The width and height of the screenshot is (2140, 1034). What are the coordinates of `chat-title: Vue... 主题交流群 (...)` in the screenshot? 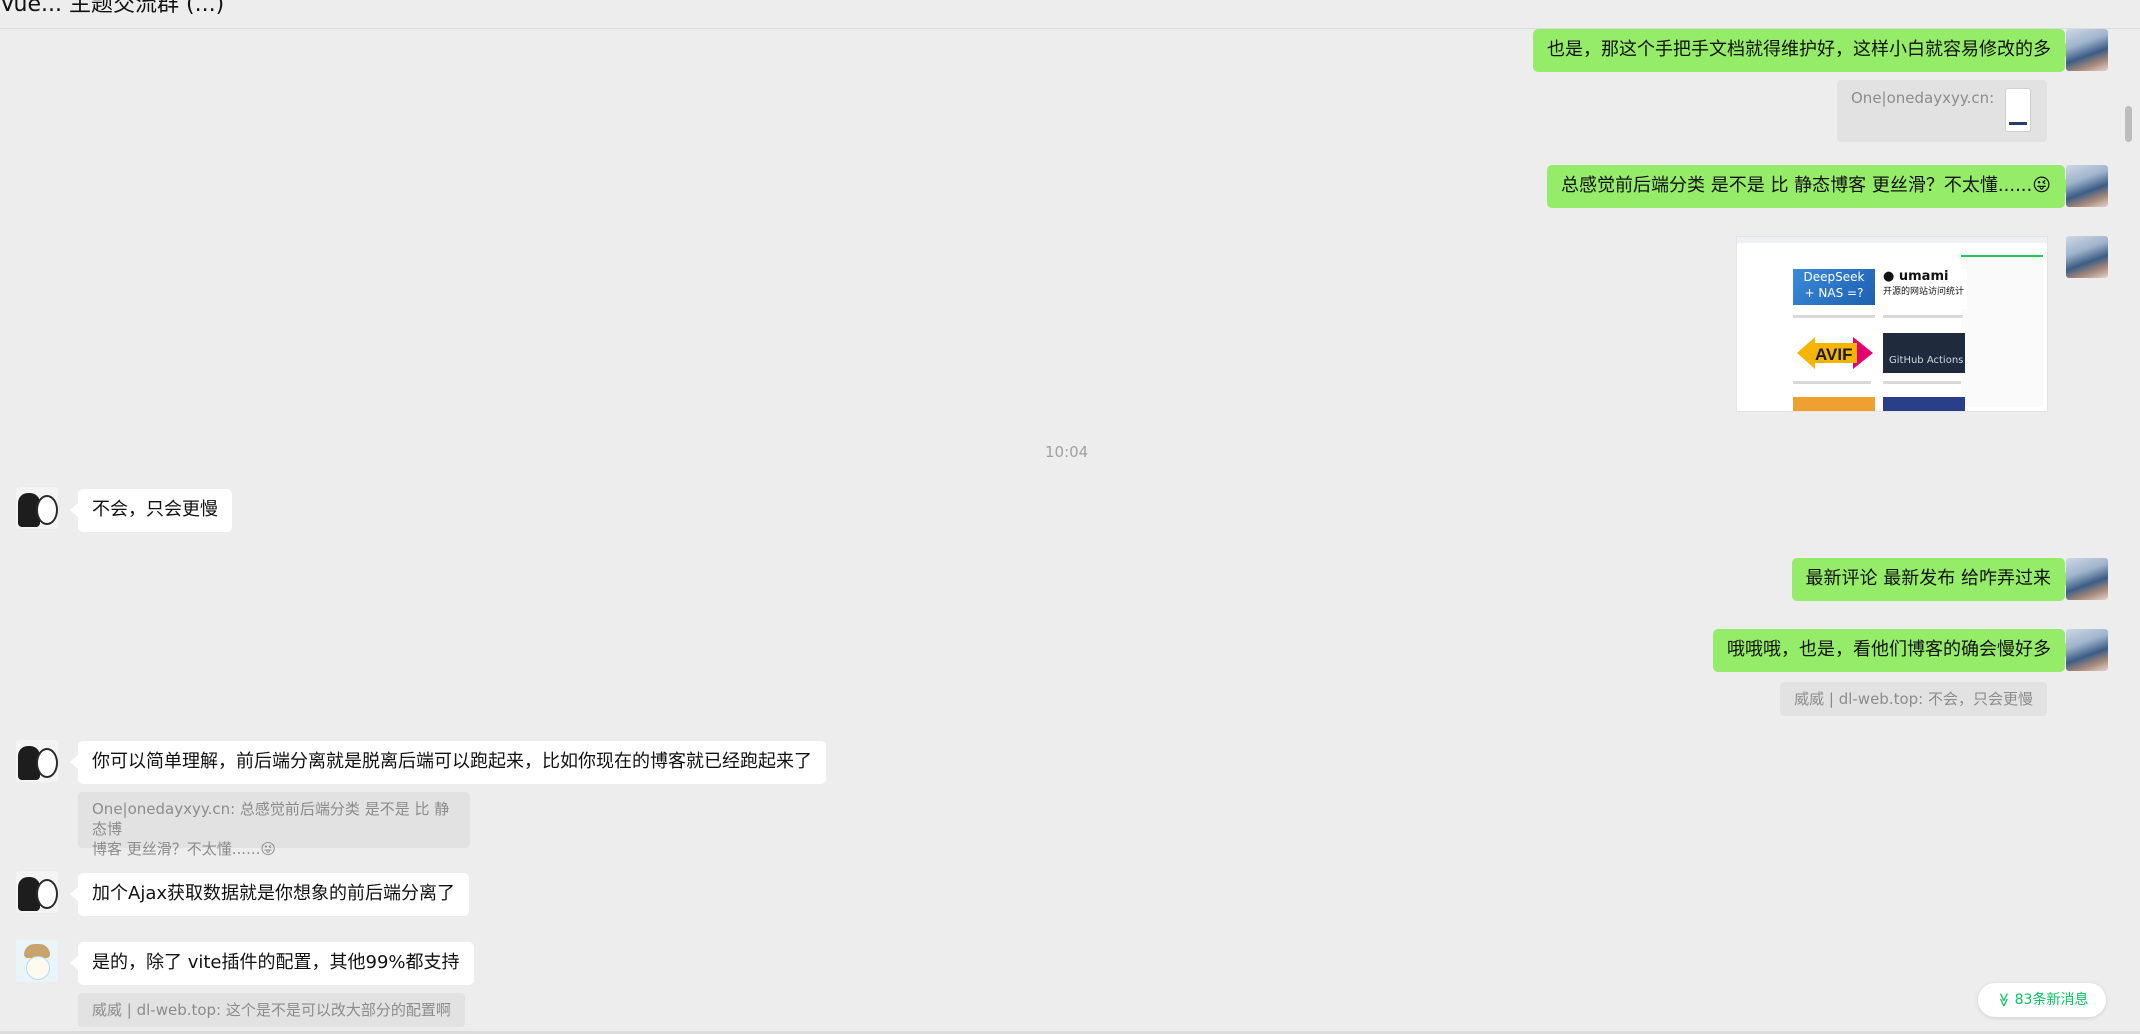 It's located at (112, 8).